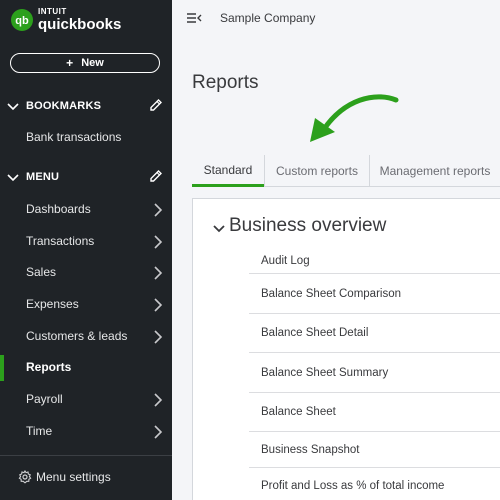 The height and width of the screenshot is (500, 500). Describe the element at coordinates (225, 82) in the screenshot. I see `page-title: Reports` at that location.